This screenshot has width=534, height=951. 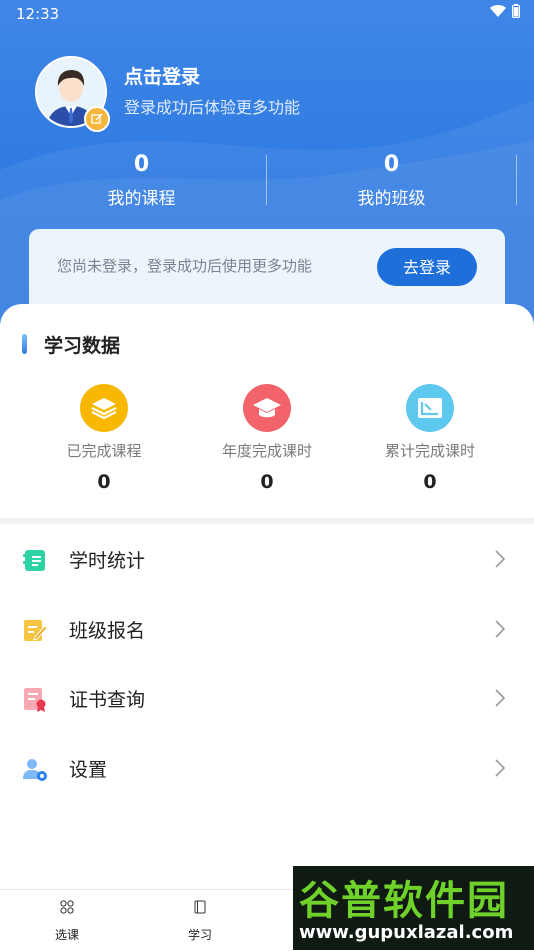 I want to click on login-notice-text: 您尚未登录，登录成功后使用更多功能, so click(x=185, y=266).